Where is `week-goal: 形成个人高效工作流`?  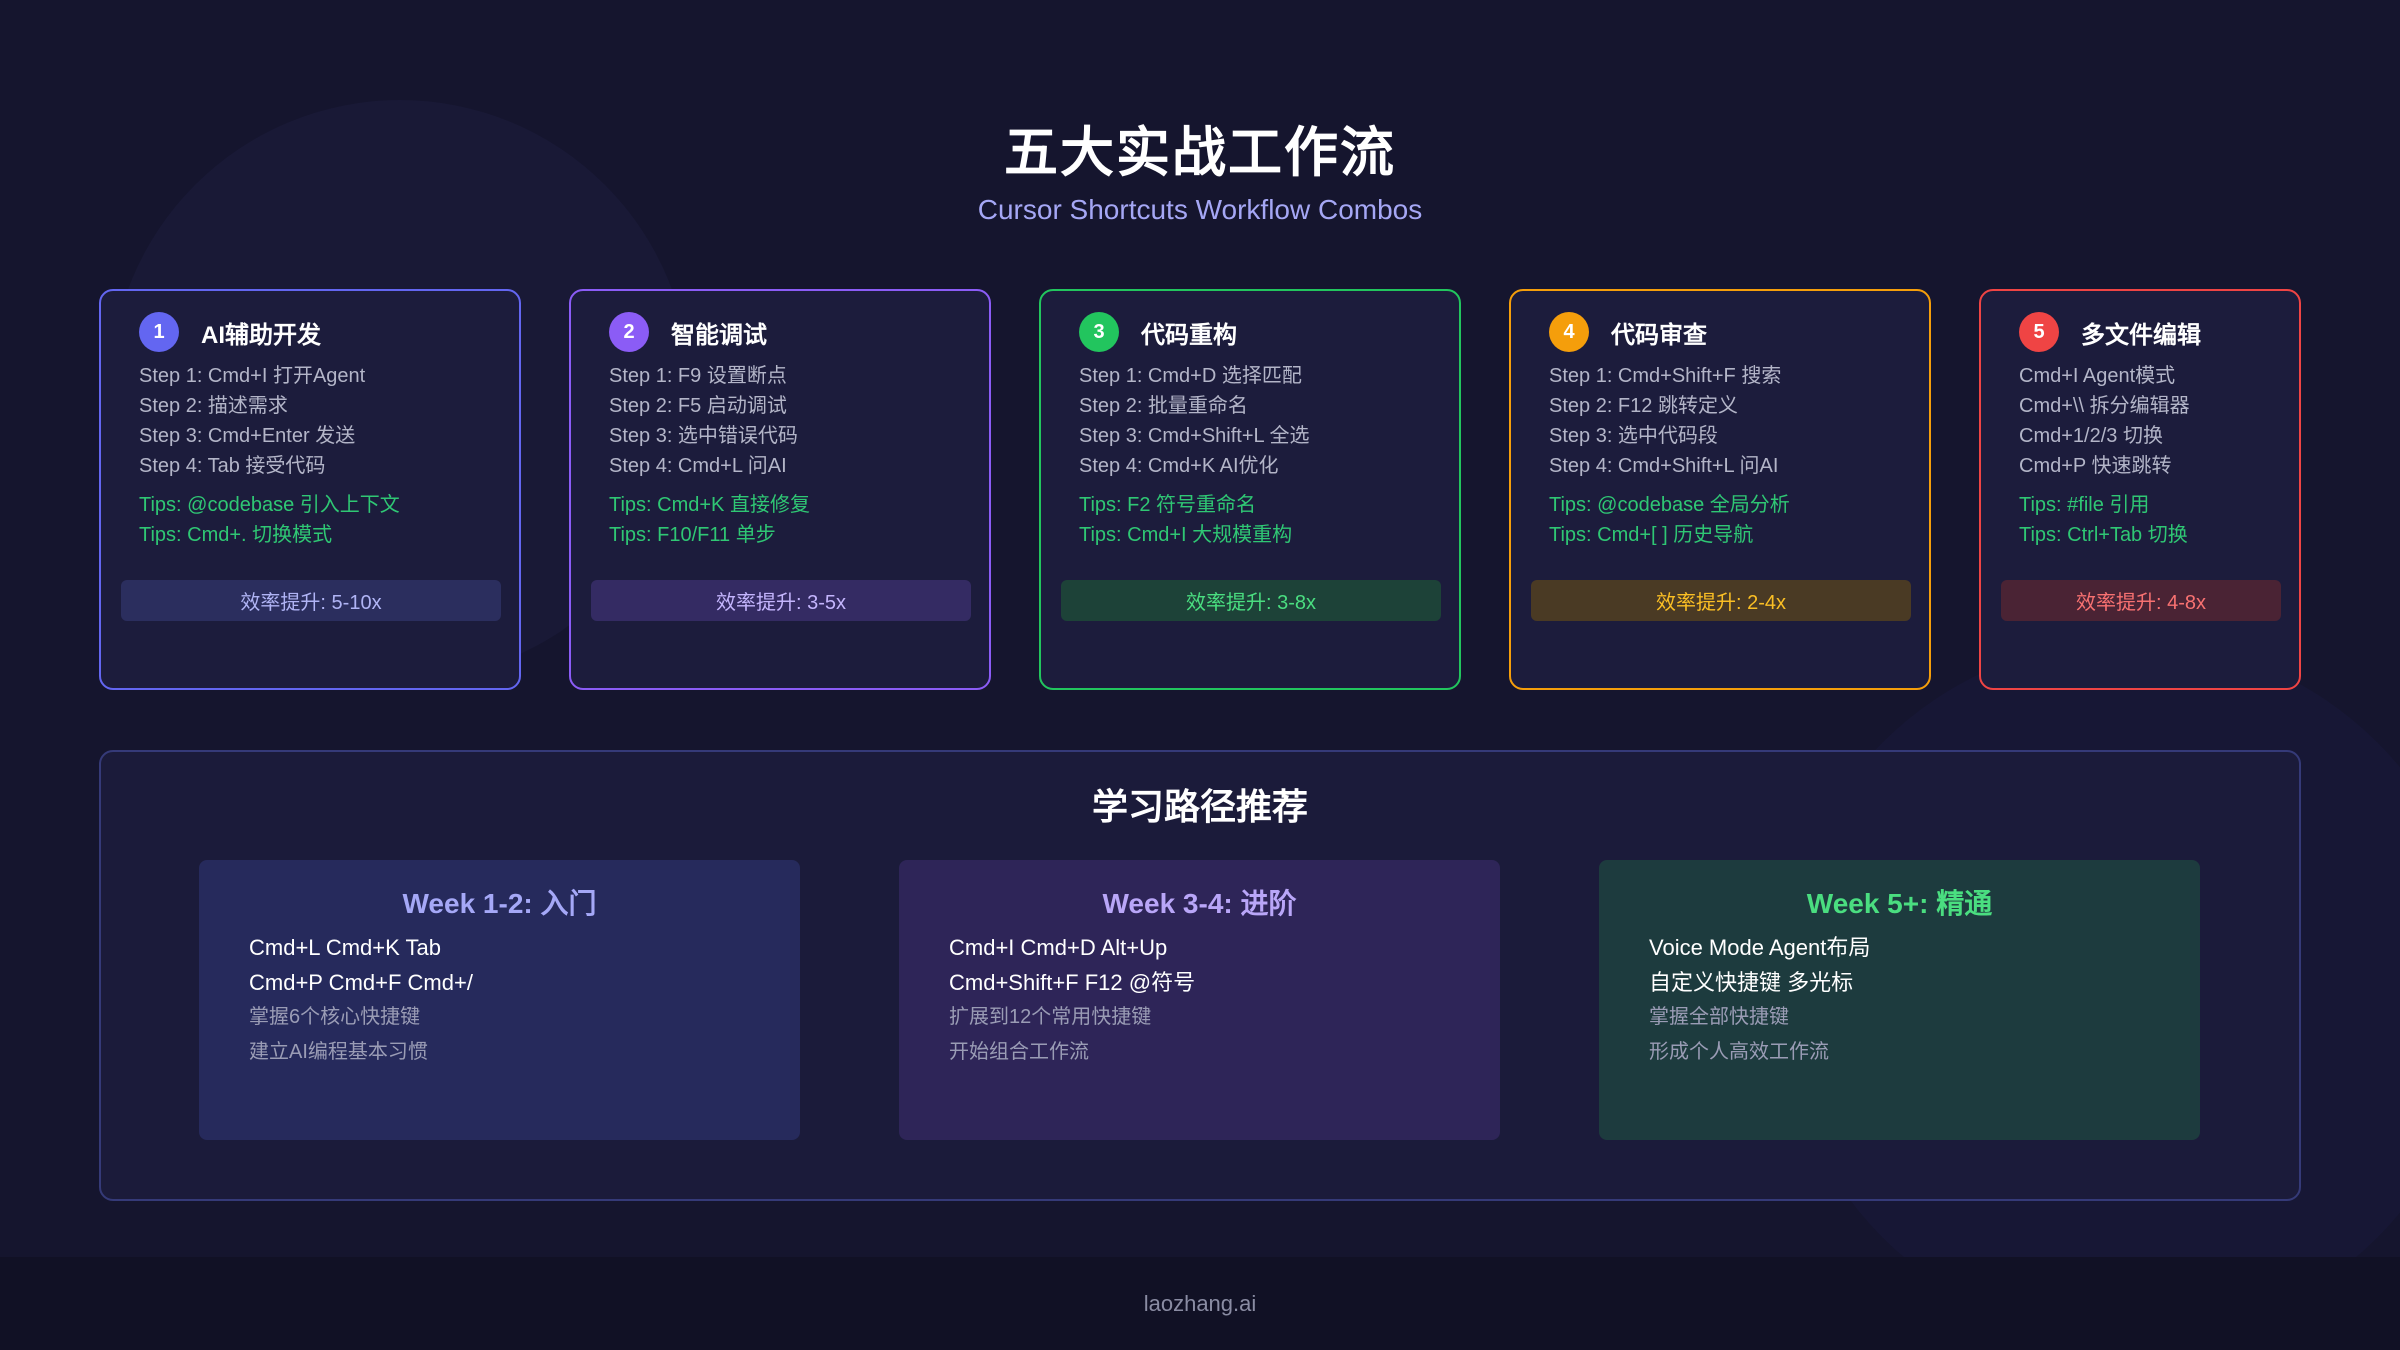 week-goal: 形成个人高效工作流 is located at coordinates (1739, 1052).